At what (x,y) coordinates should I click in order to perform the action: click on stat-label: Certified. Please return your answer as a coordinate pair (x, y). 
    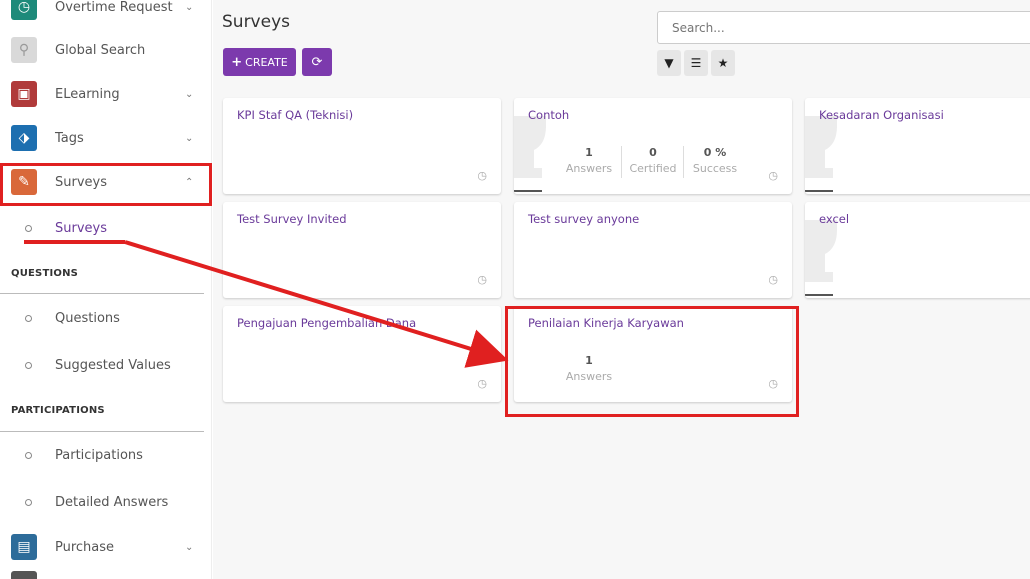
    Looking at the image, I should click on (653, 168).